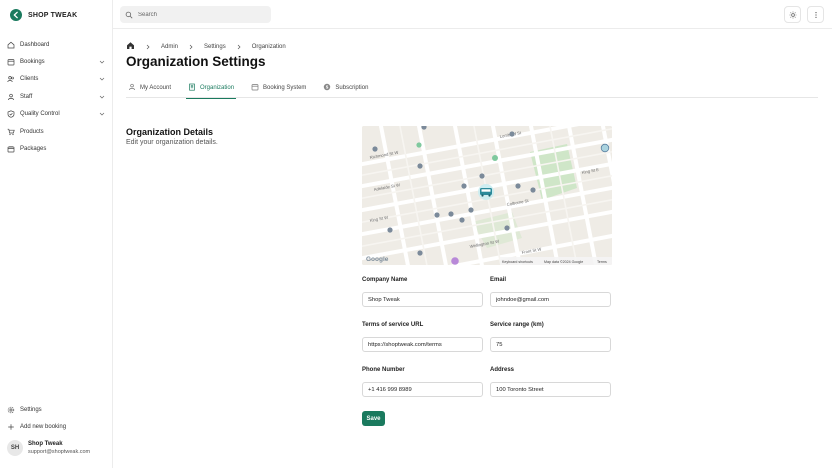  Describe the element at coordinates (550, 299) in the screenshot. I see `email-input` at that location.